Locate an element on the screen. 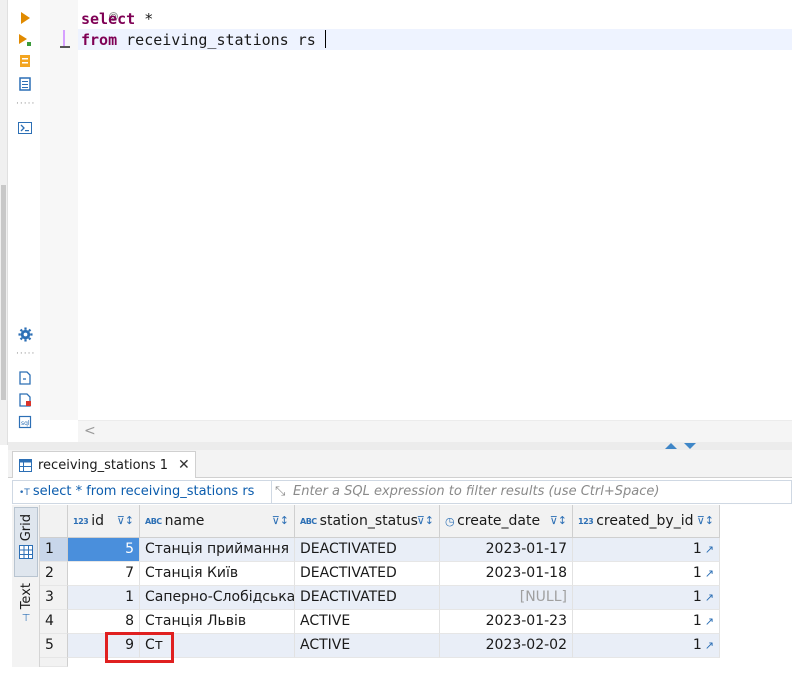 Image resolution: width=792 pixels, height=682 pixels. cell-create-date: 2023-01-18 is located at coordinates (506, 574).